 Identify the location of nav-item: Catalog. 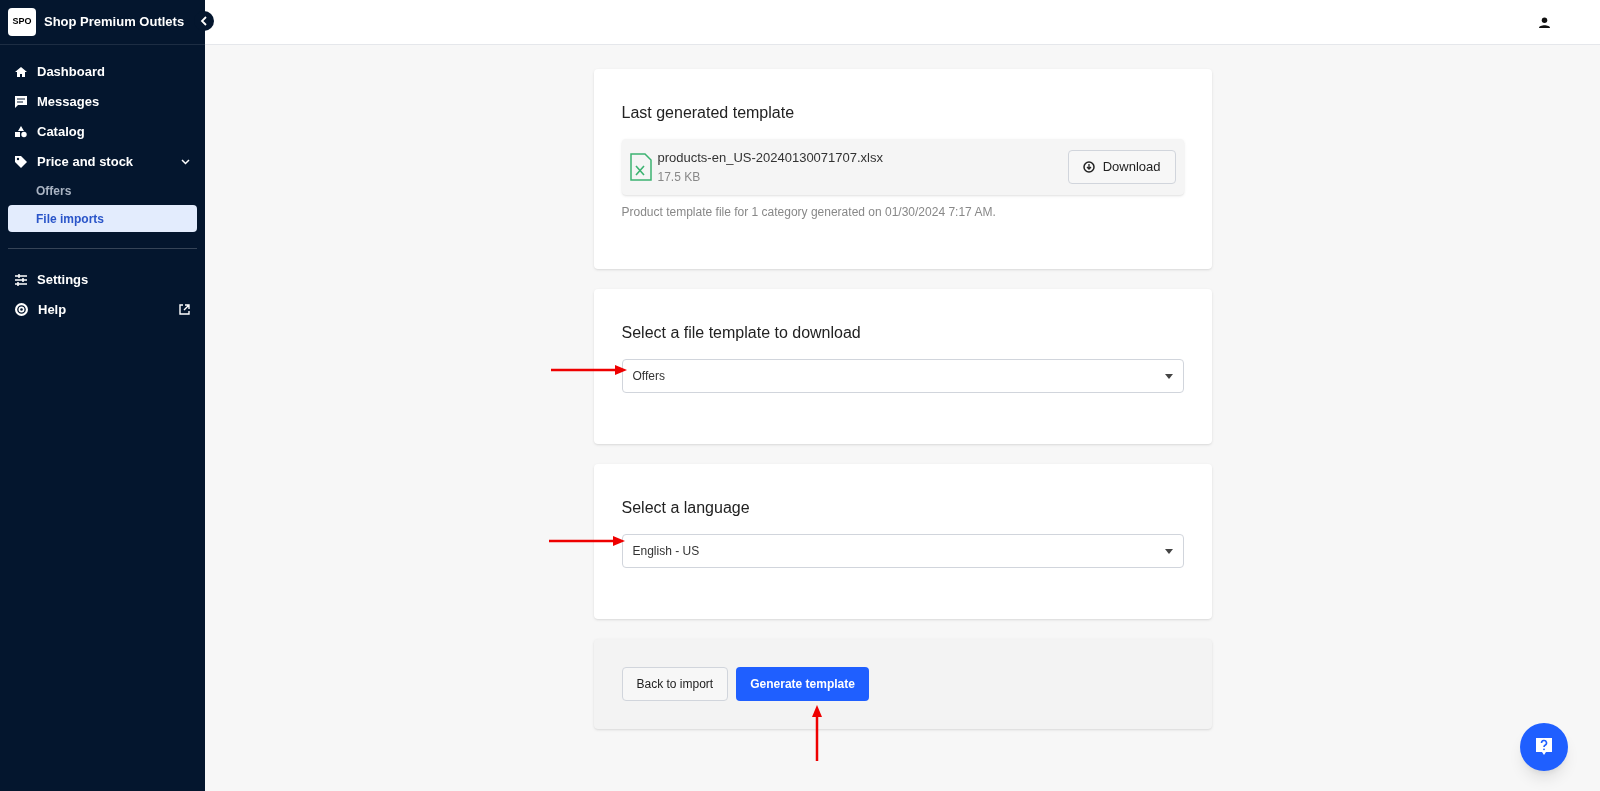
(102, 131).